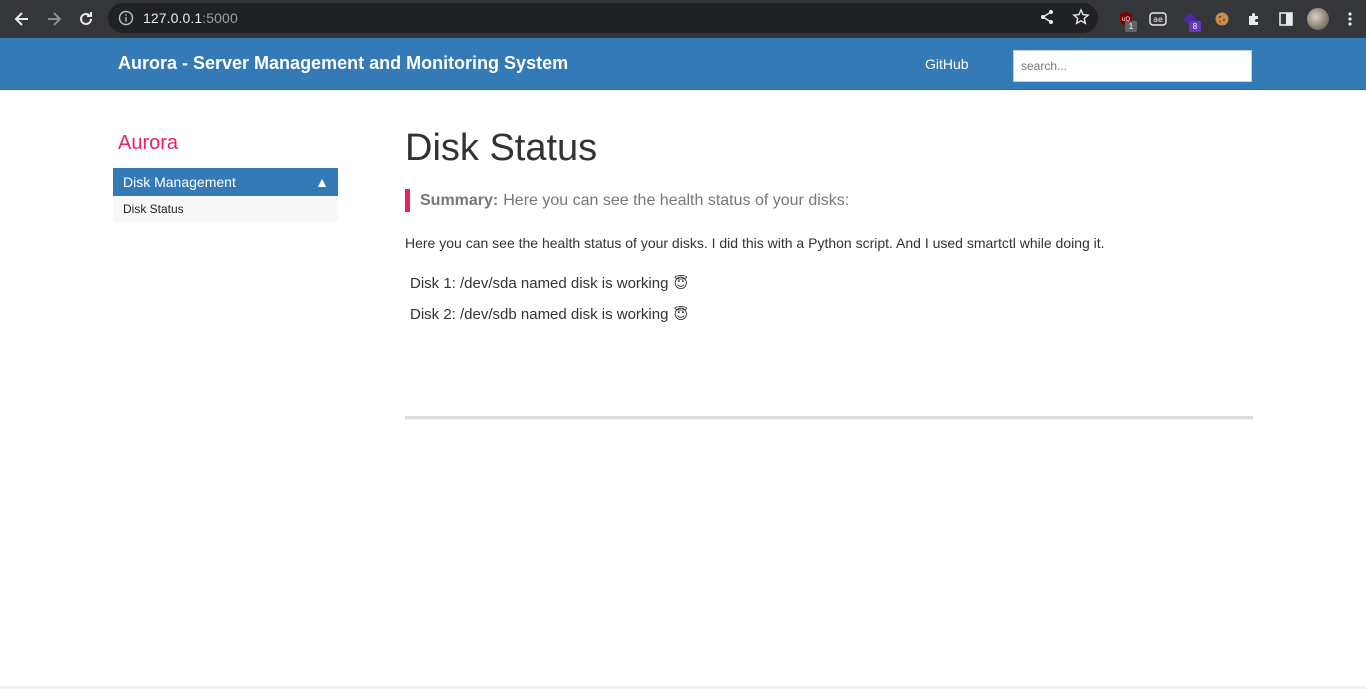 This screenshot has width=1366, height=689. What do you see at coordinates (1081, 17) in the screenshot?
I see `bookmark-star-icon` at bounding box center [1081, 17].